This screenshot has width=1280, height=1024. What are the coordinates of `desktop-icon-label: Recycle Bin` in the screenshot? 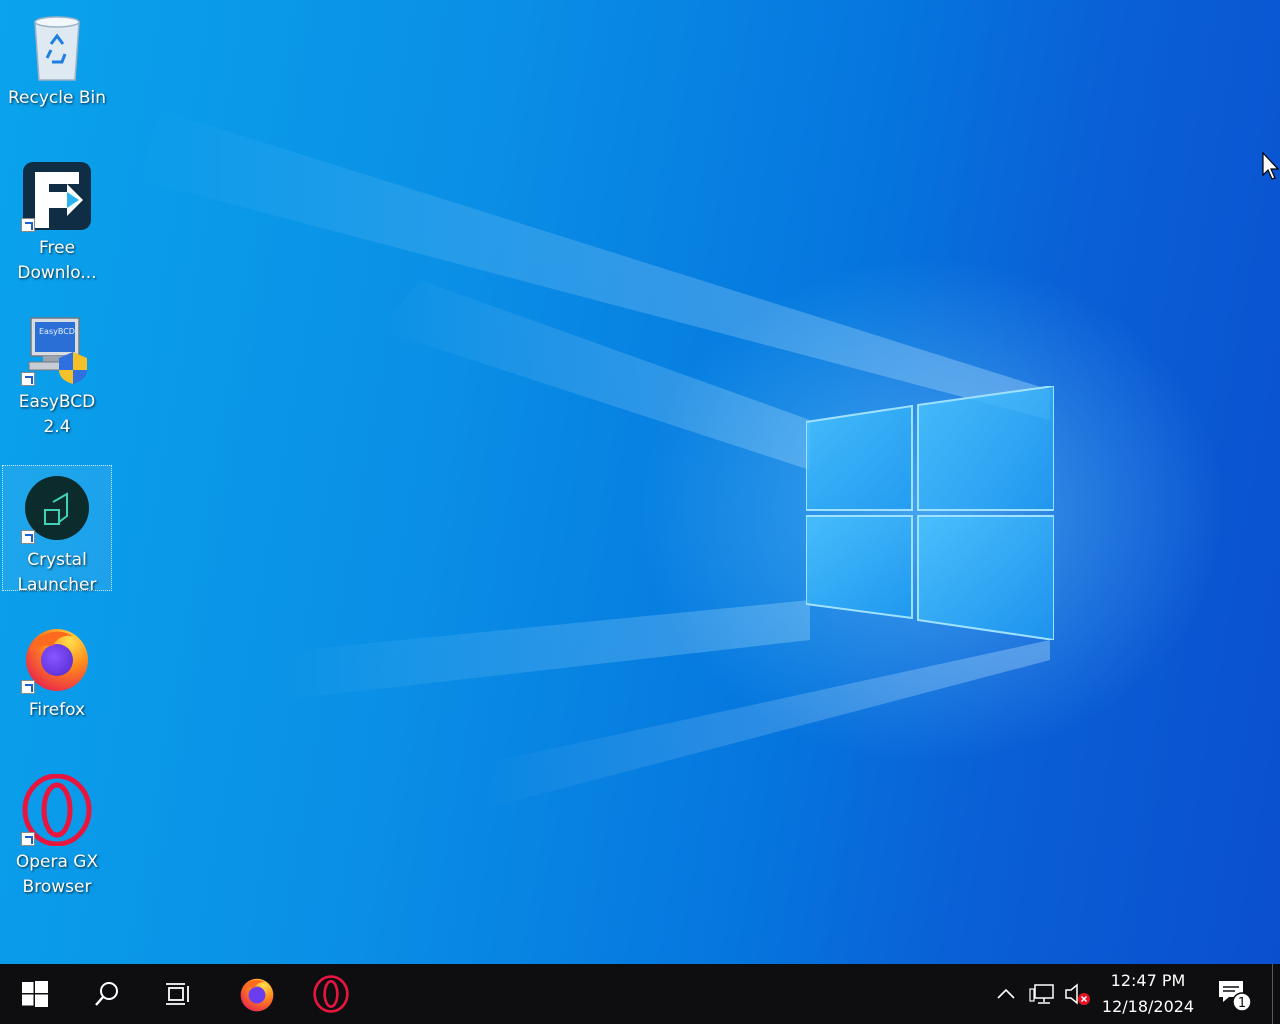 It's located at (56, 98).